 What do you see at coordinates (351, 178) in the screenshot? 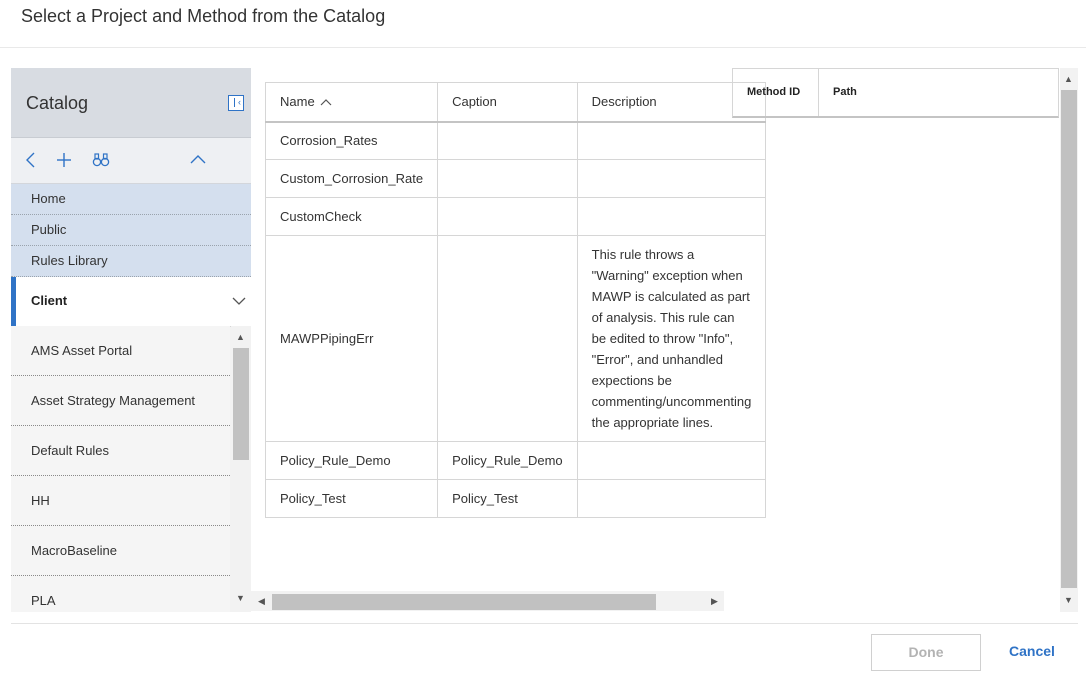
I see `cell-name: Custom_Corrosion_Rate` at bounding box center [351, 178].